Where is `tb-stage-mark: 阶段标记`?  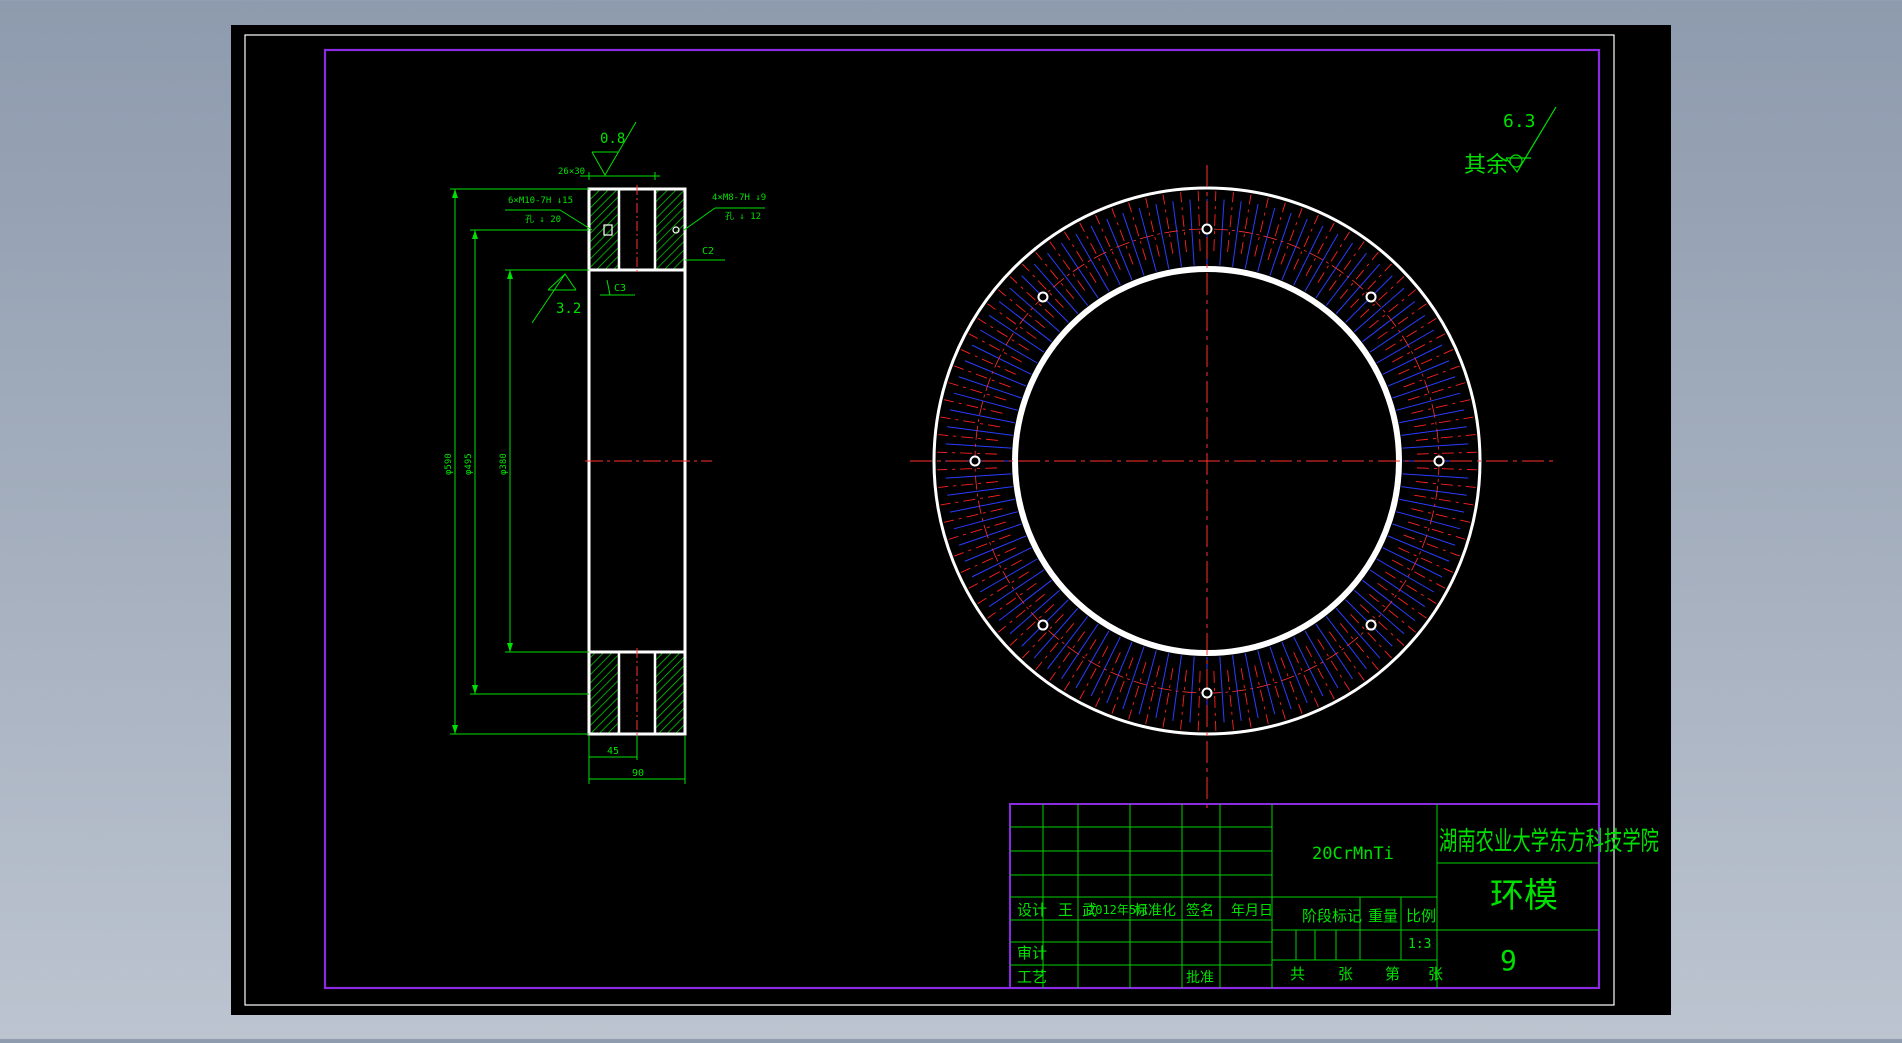
tb-stage-mark: 阶段标记 is located at coordinates (1332, 916).